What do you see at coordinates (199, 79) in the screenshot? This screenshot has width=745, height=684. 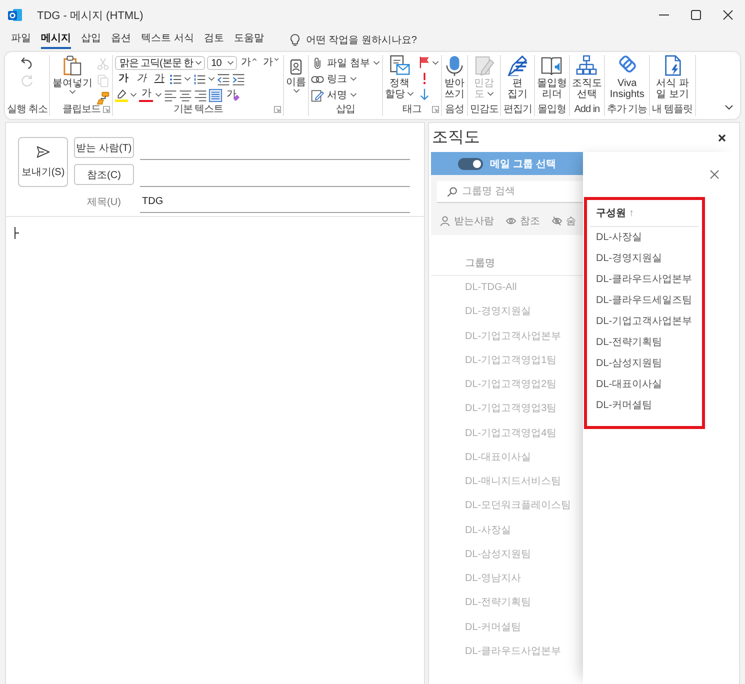 I see `numbered-list-icon` at bounding box center [199, 79].